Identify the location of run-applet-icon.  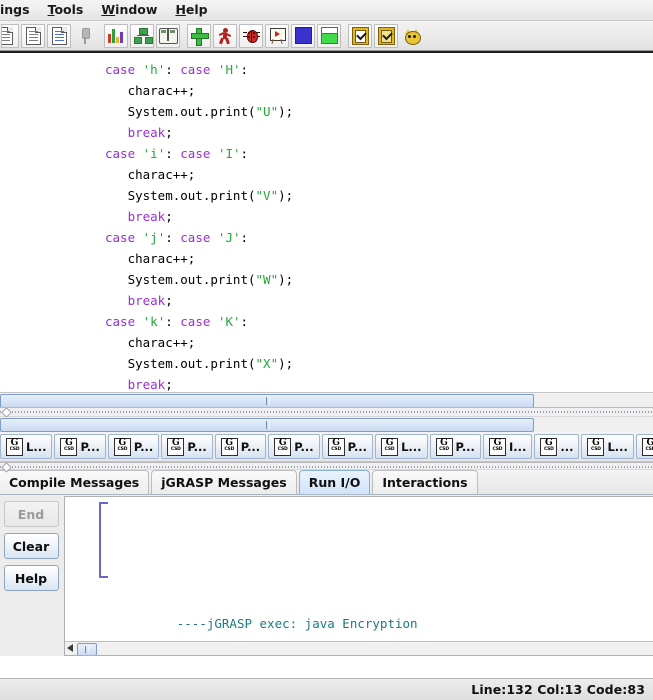
(277, 35).